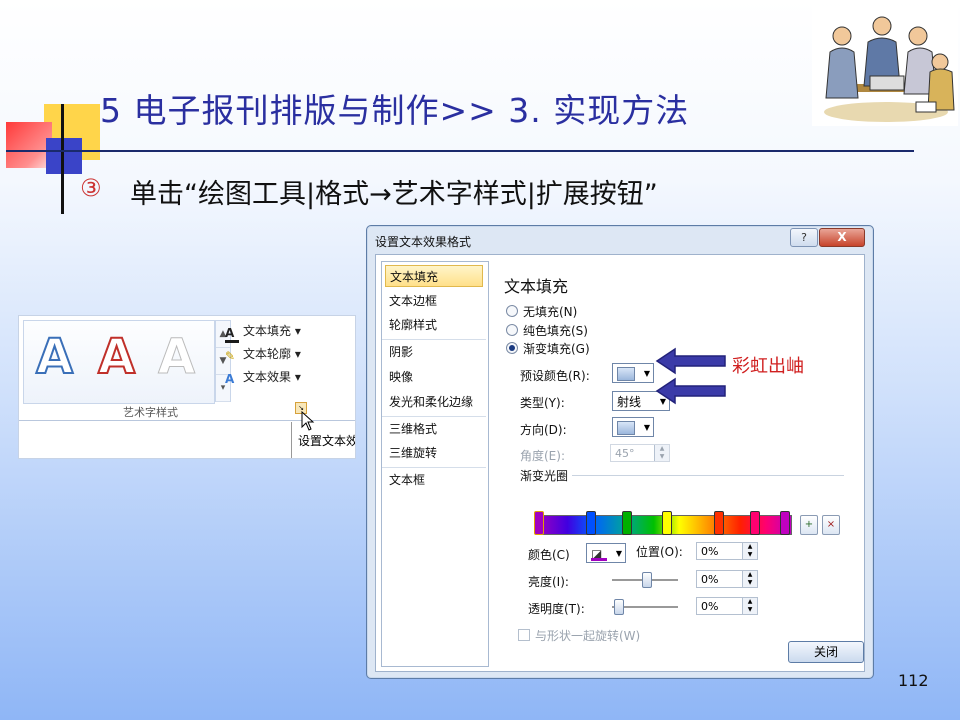 This screenshot has width=960, height=720. I want to click on brightness-slider-thumb, so click(647, 580).